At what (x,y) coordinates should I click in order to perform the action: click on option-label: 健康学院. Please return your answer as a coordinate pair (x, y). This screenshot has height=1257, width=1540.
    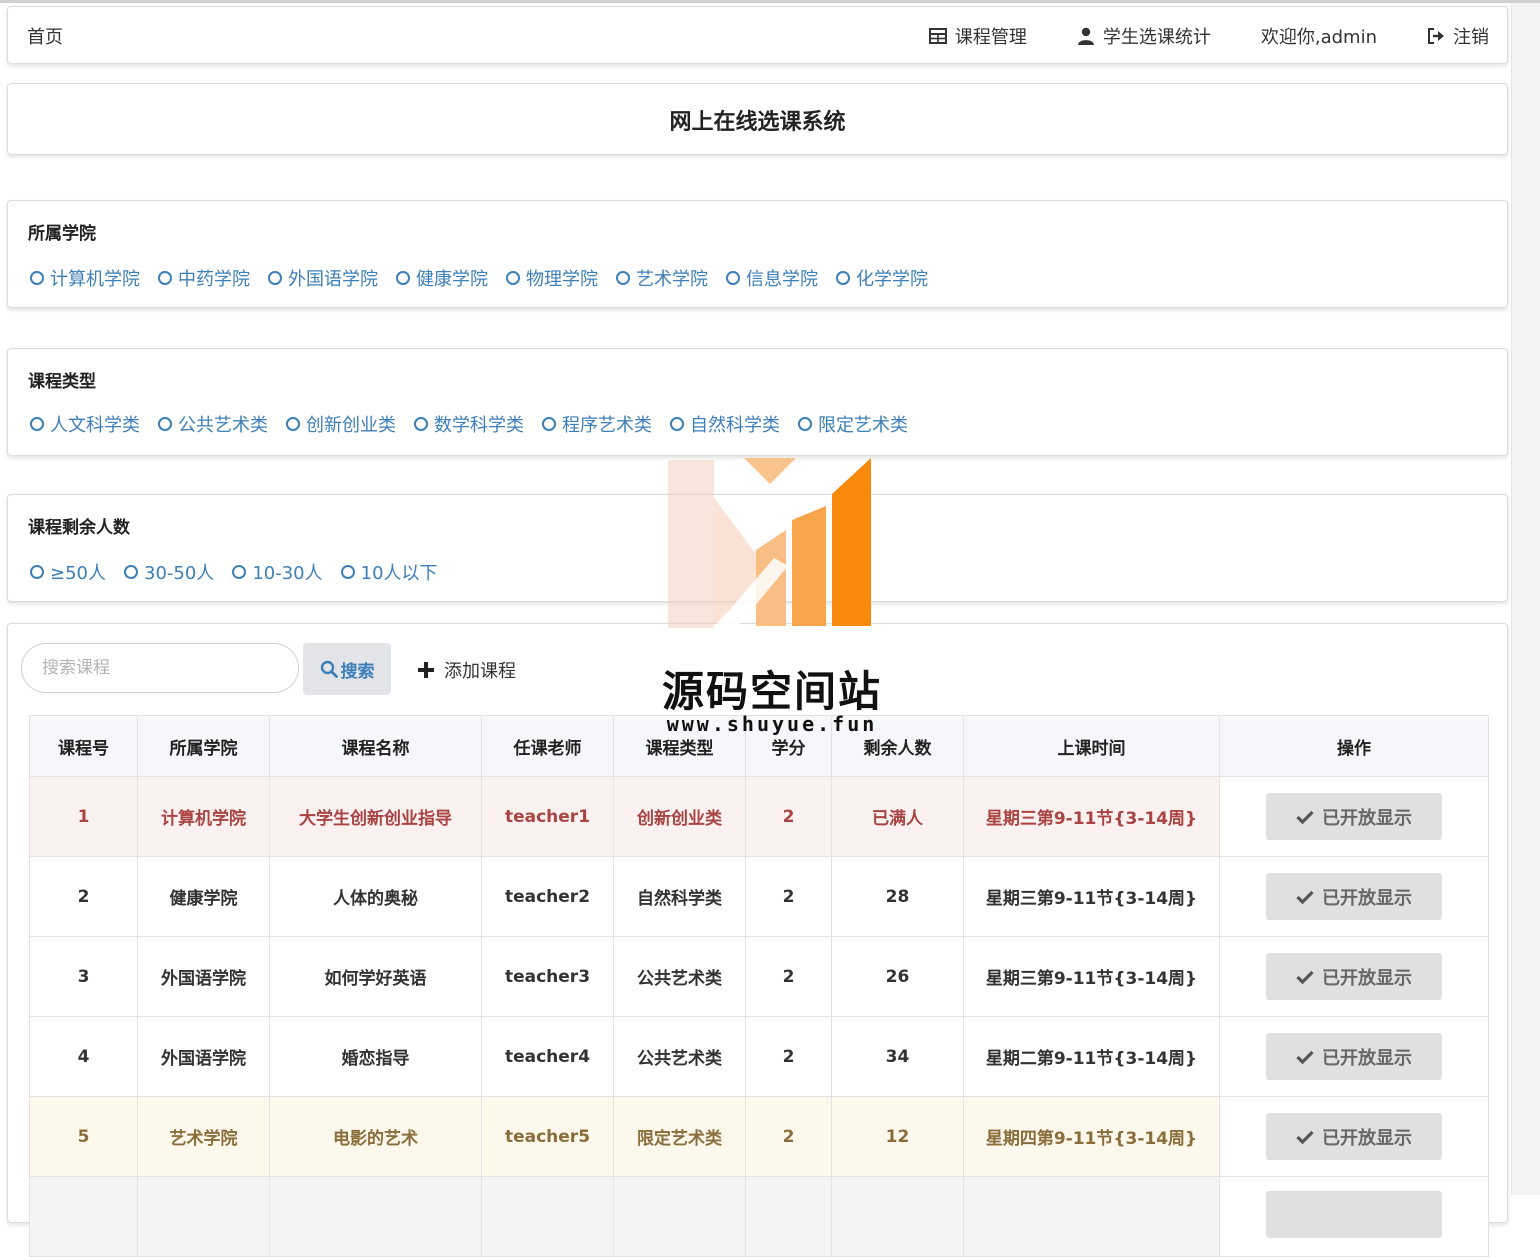
    Looking at the image, I should click on (452, 279).